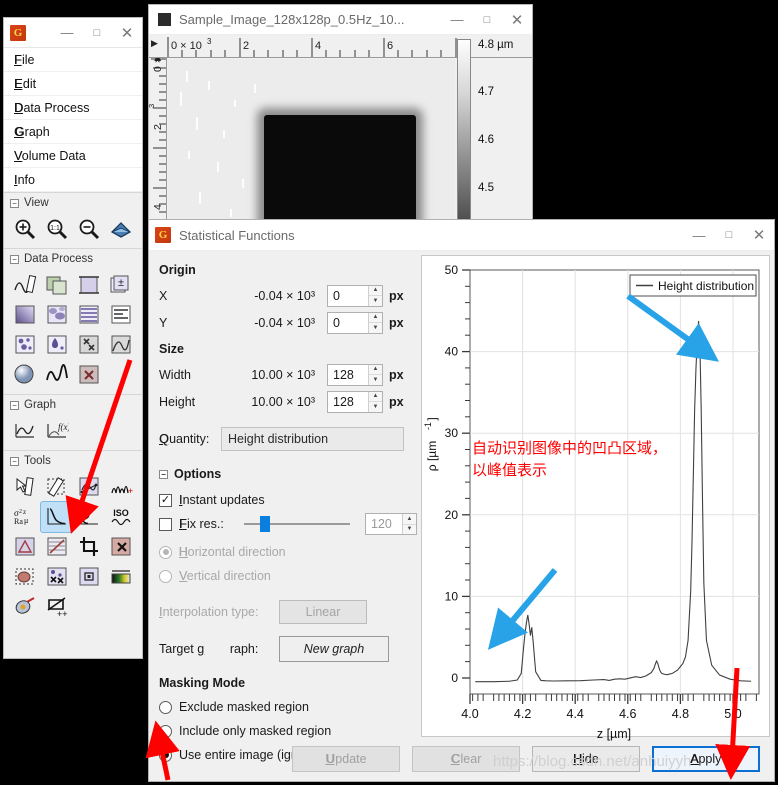 The height and width of the screenshot is (785, 778). I want to click on toolbox-section-data-process-header: − Data Process, so click(73, 258).